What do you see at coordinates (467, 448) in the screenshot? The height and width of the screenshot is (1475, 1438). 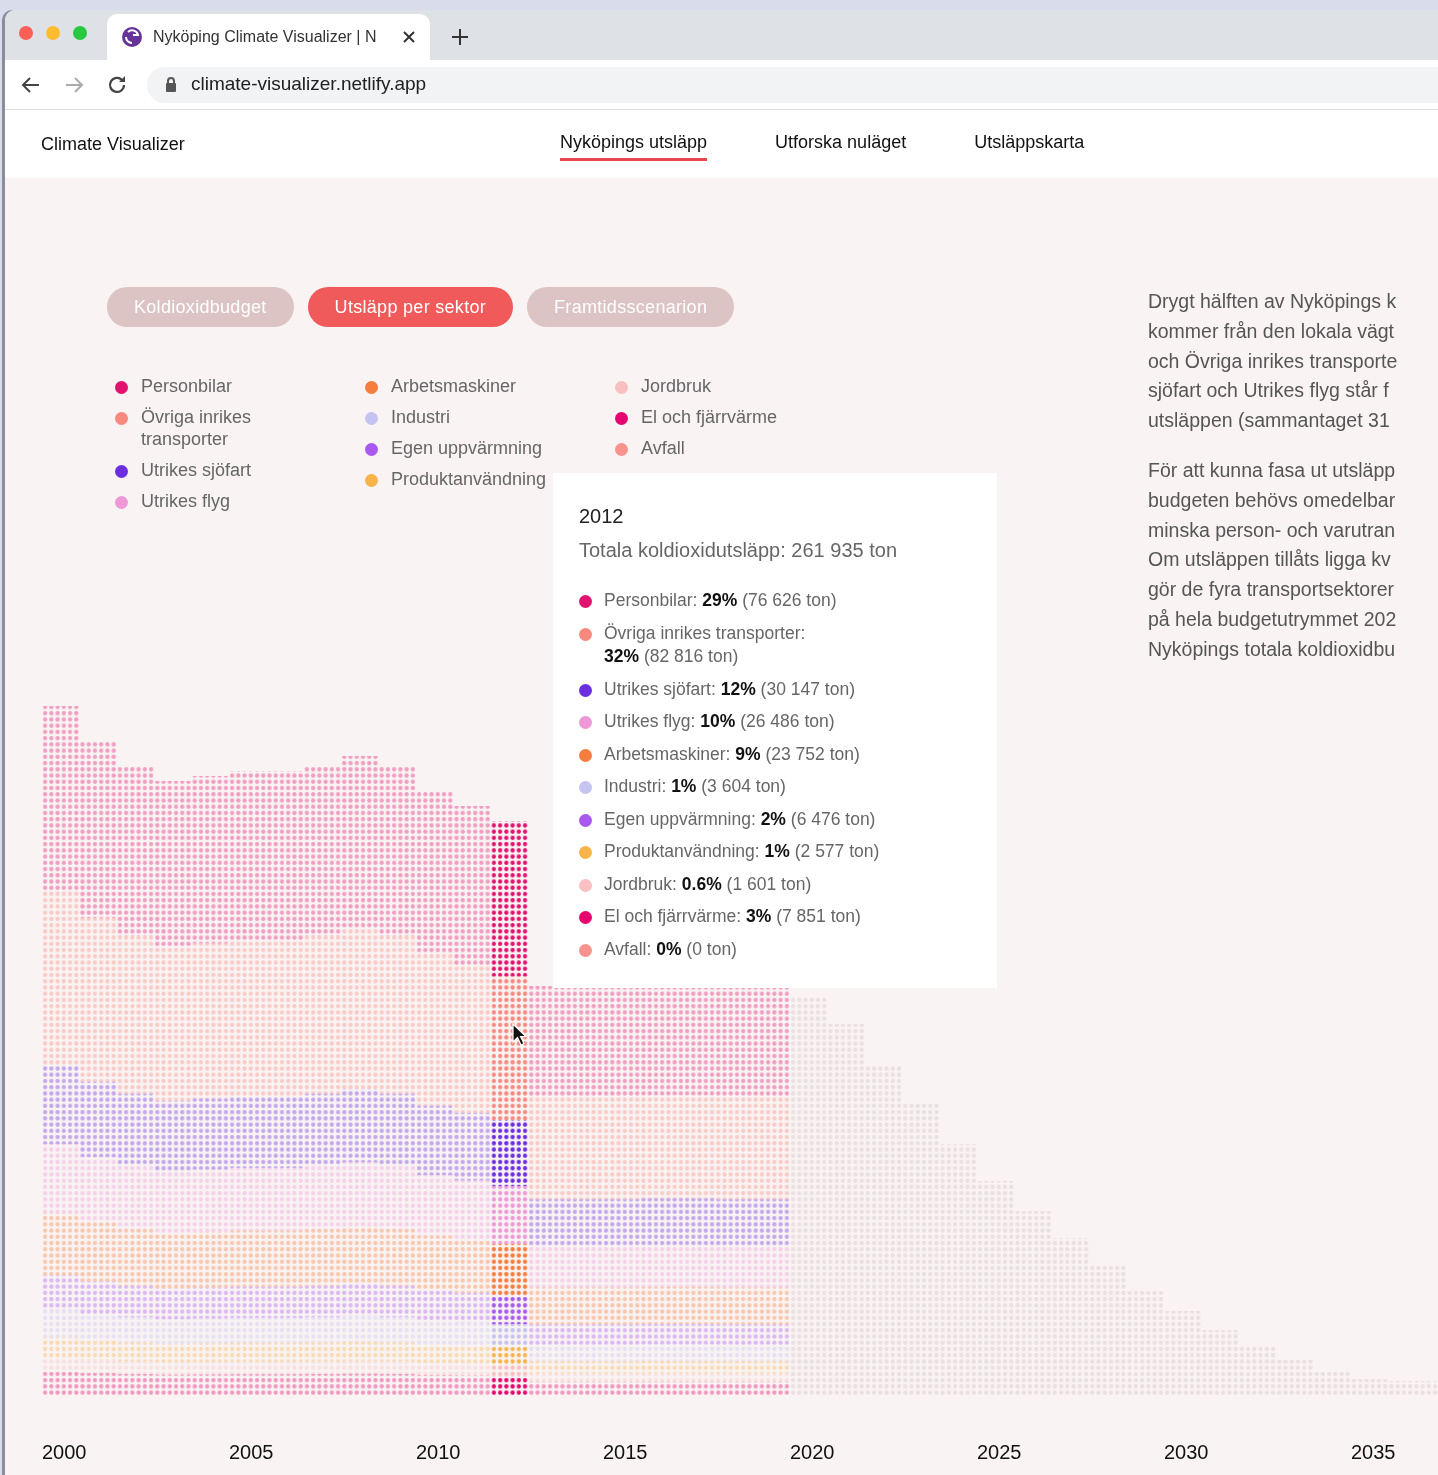 I see `legend-label: Egen uppvärmning` at bounding box center [467, 448].